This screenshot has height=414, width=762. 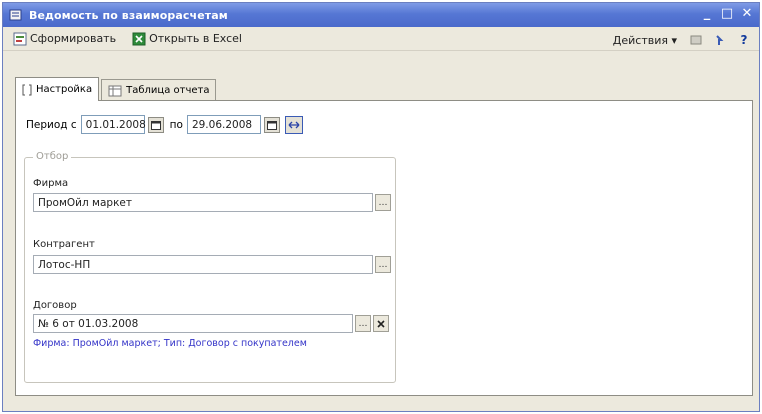 I want to click on counterparty-field: Лотос-НП, so click(x=203, y=264).